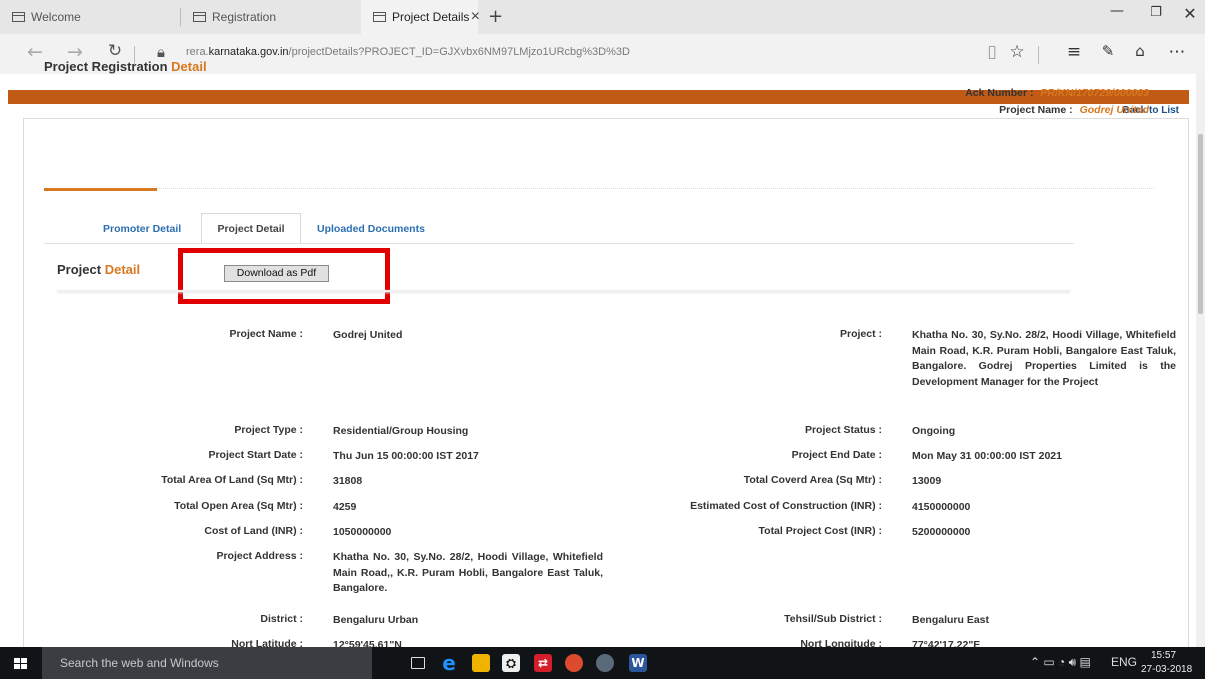 This screenshot has width=1205, height=679. What do you see at coordinates (21, 663) in the screenshot?
I see `windows-start-icon` at bounding box center [21, 663].